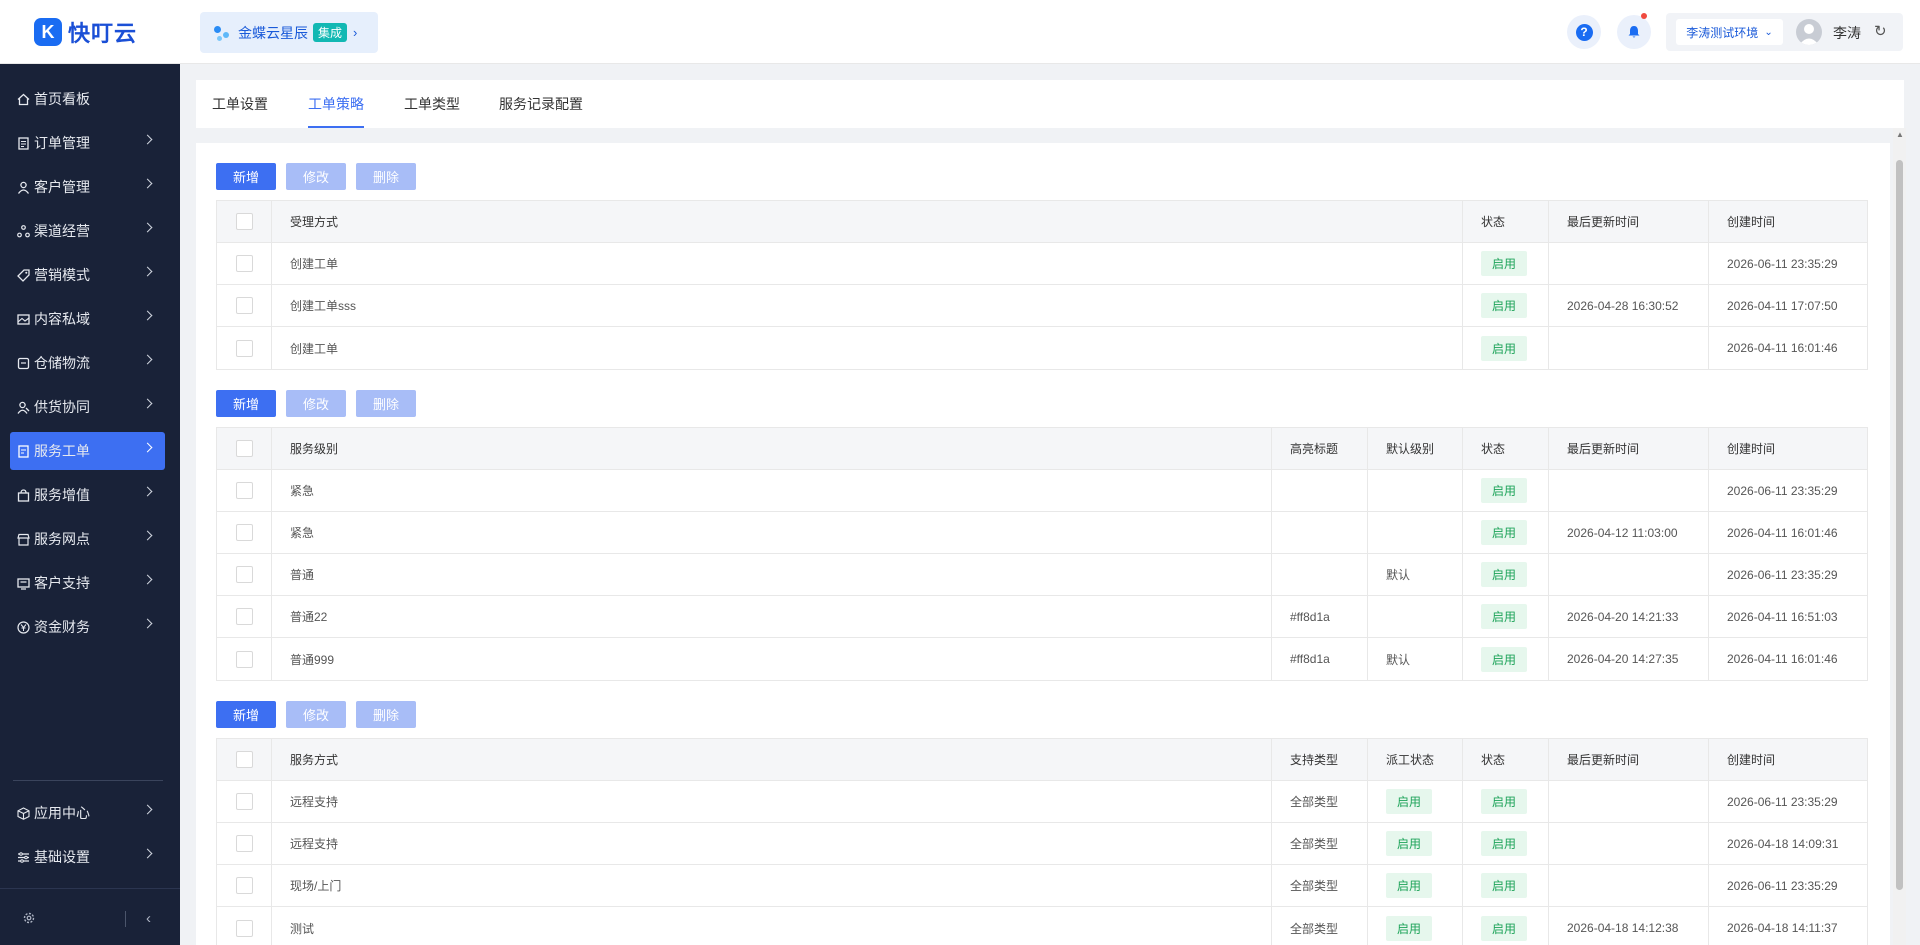  I want to click on table-row: 远程支持 全部类型 启用 启用 2026-06-11 23:35:29, so click(1042, 802).